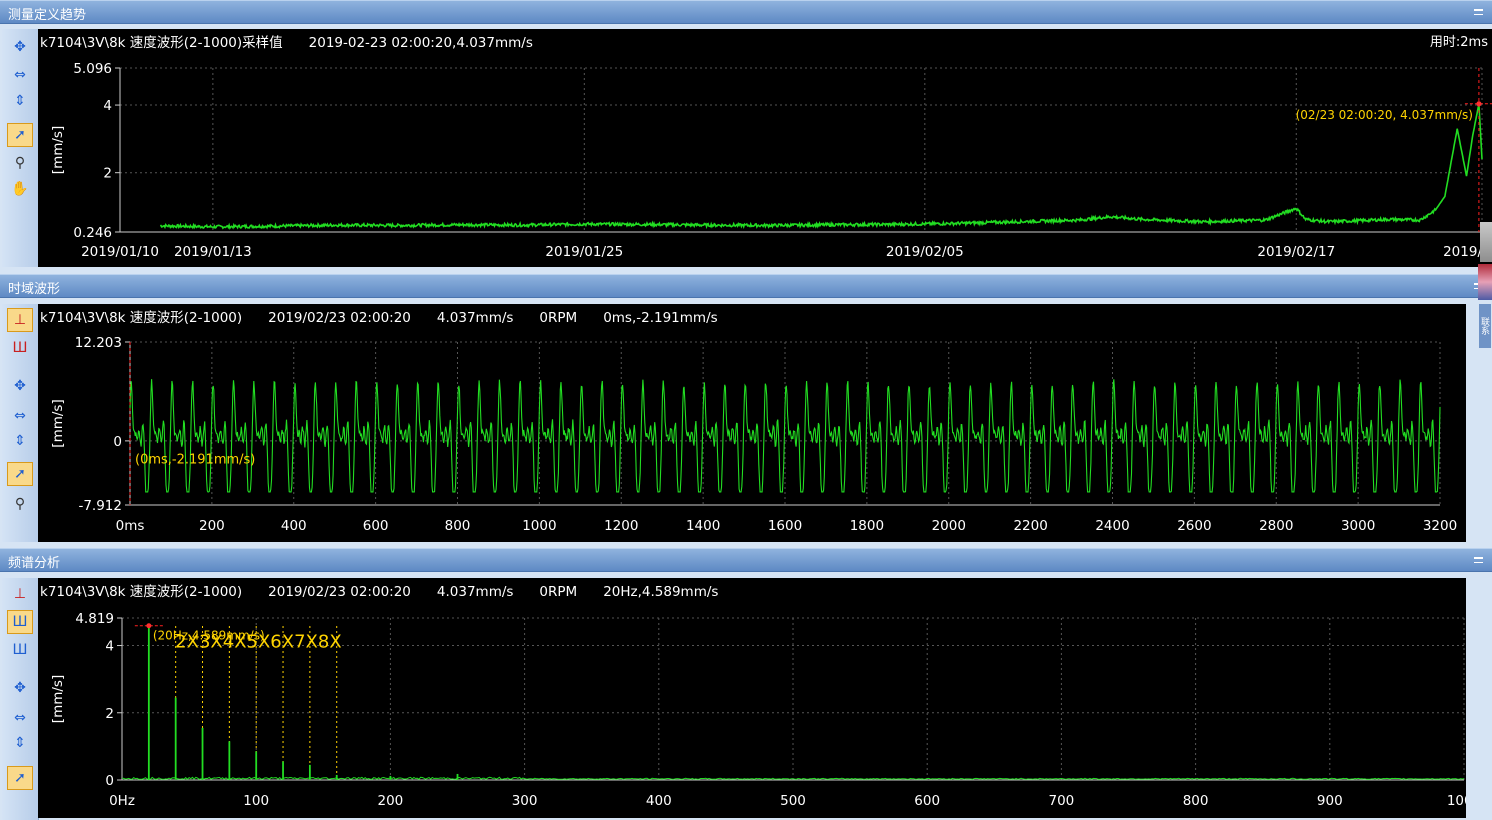 The height and width of the screenshot is (820, 1492). I want to click on waveform-toolbar: ⊥ Ш ✥ ⇔ ⇕ ➚ ⚲, so click(20, 423).